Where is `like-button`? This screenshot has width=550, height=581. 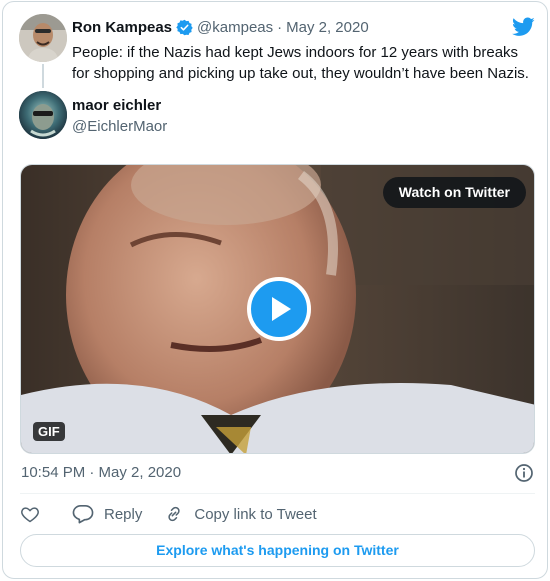 like-button is located at coordinates (30, 514).